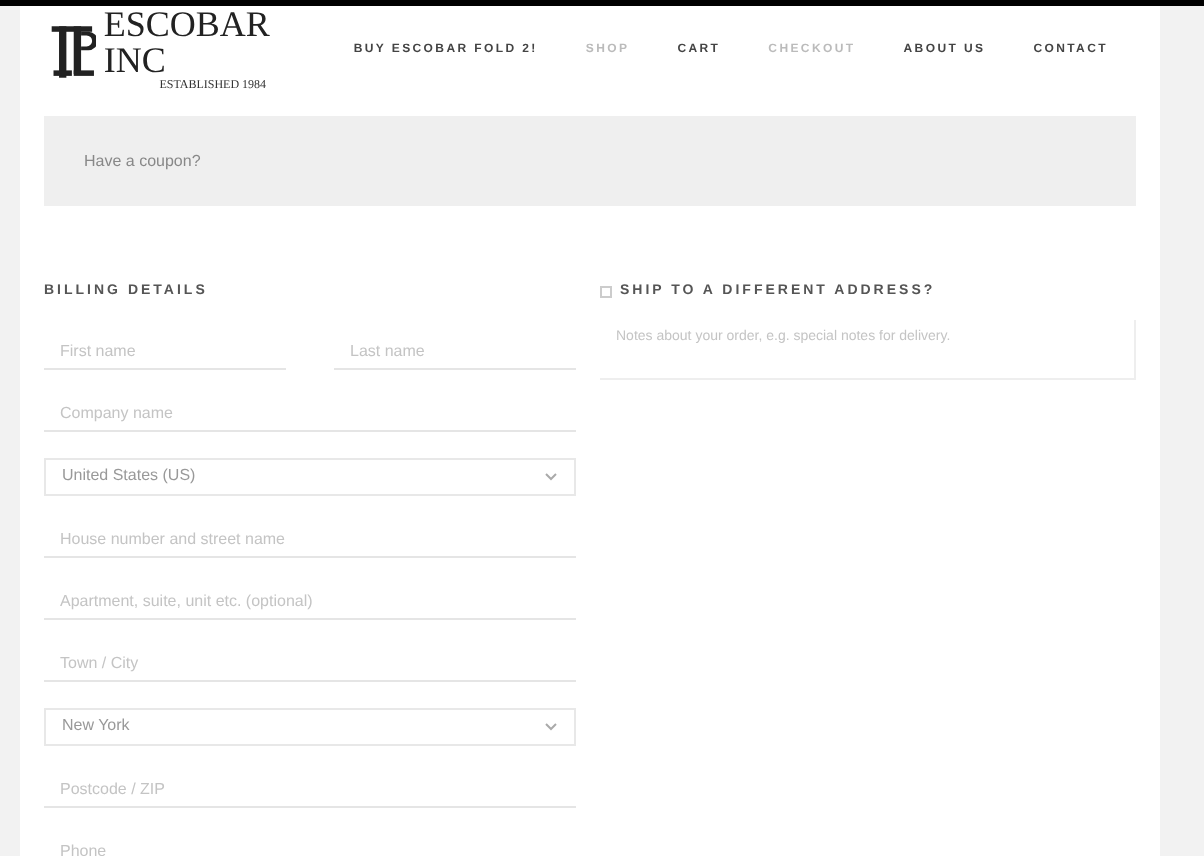  Describe the element at coordinates (606, 292) in the screenshot. I see `checkbox` at that location.